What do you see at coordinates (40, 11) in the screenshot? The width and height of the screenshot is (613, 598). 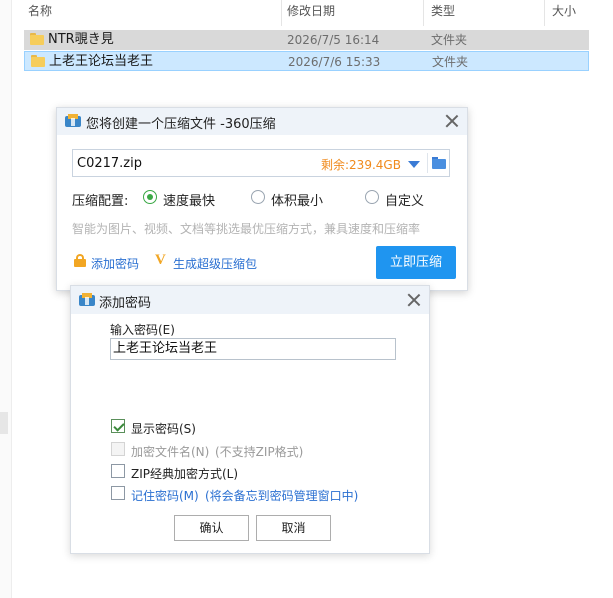 I see `column-header-name: 名称` at bounding box center [40, 11].